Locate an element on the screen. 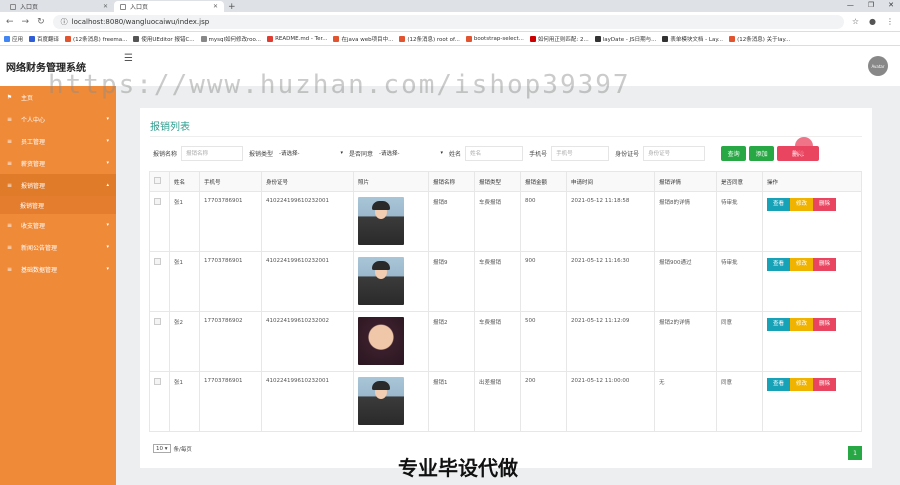 This screenshot has height=485, width=900. cell-detail: 报销8的详情 is located at coordinates (685, 221).